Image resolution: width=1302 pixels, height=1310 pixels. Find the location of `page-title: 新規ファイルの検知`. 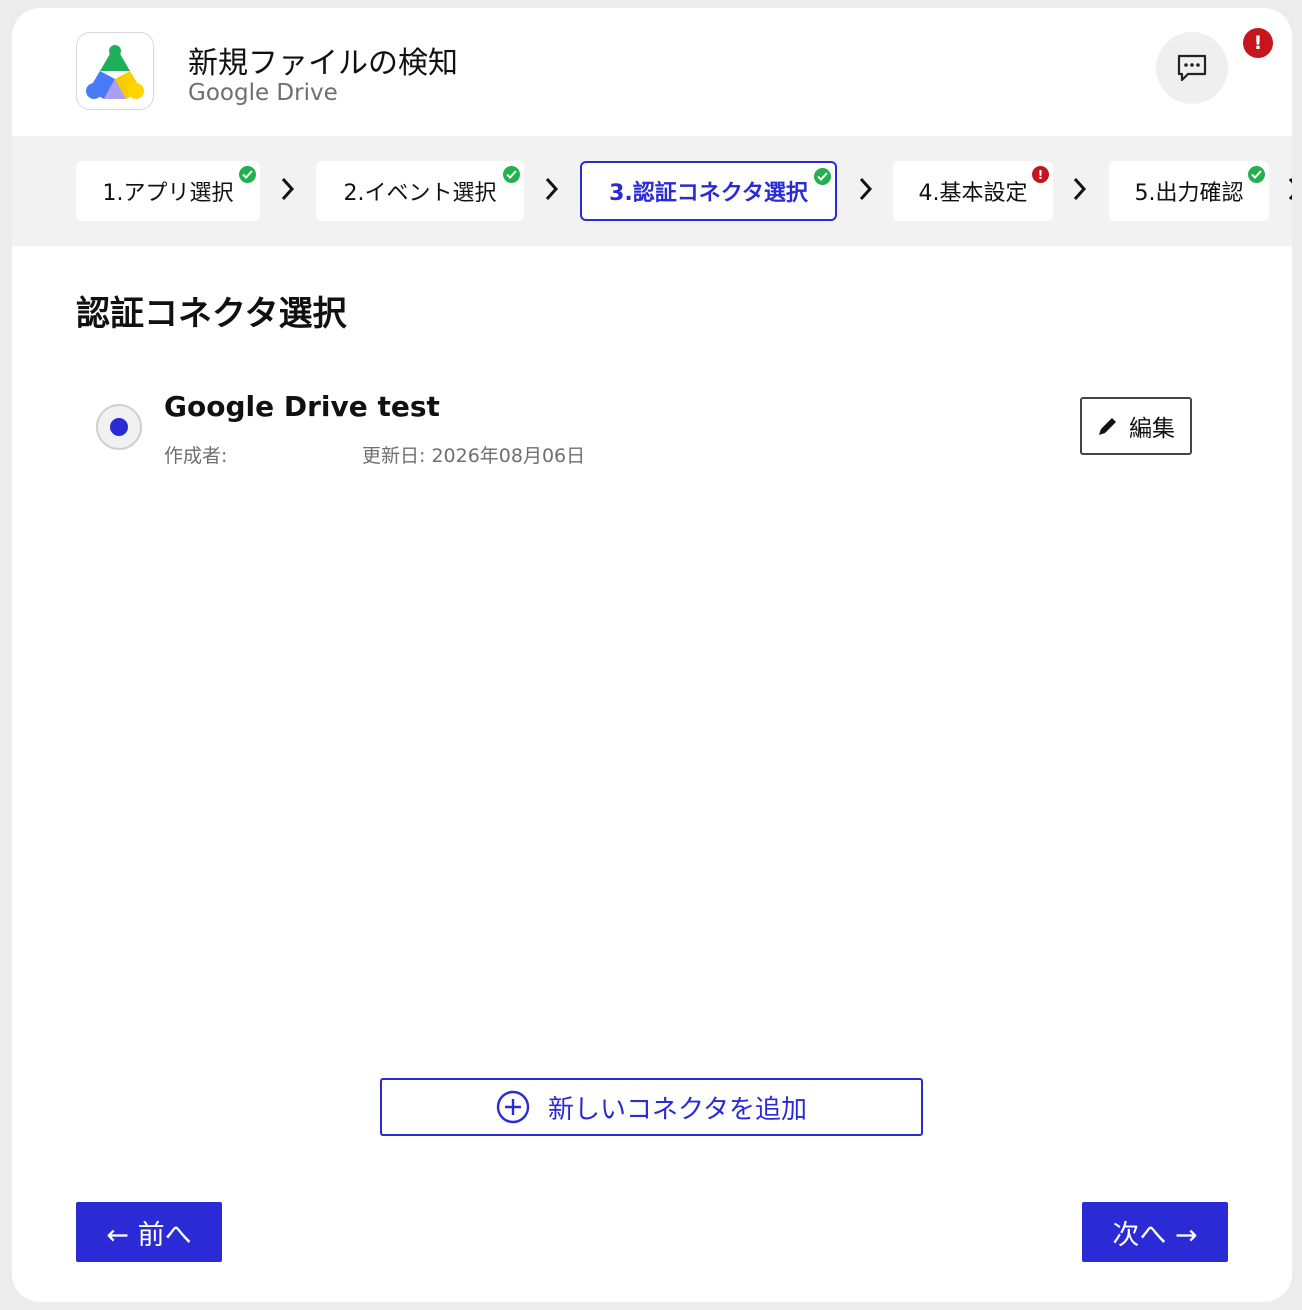

page-title: 新規ファイルの検知 is located at coordinates (323, 63).